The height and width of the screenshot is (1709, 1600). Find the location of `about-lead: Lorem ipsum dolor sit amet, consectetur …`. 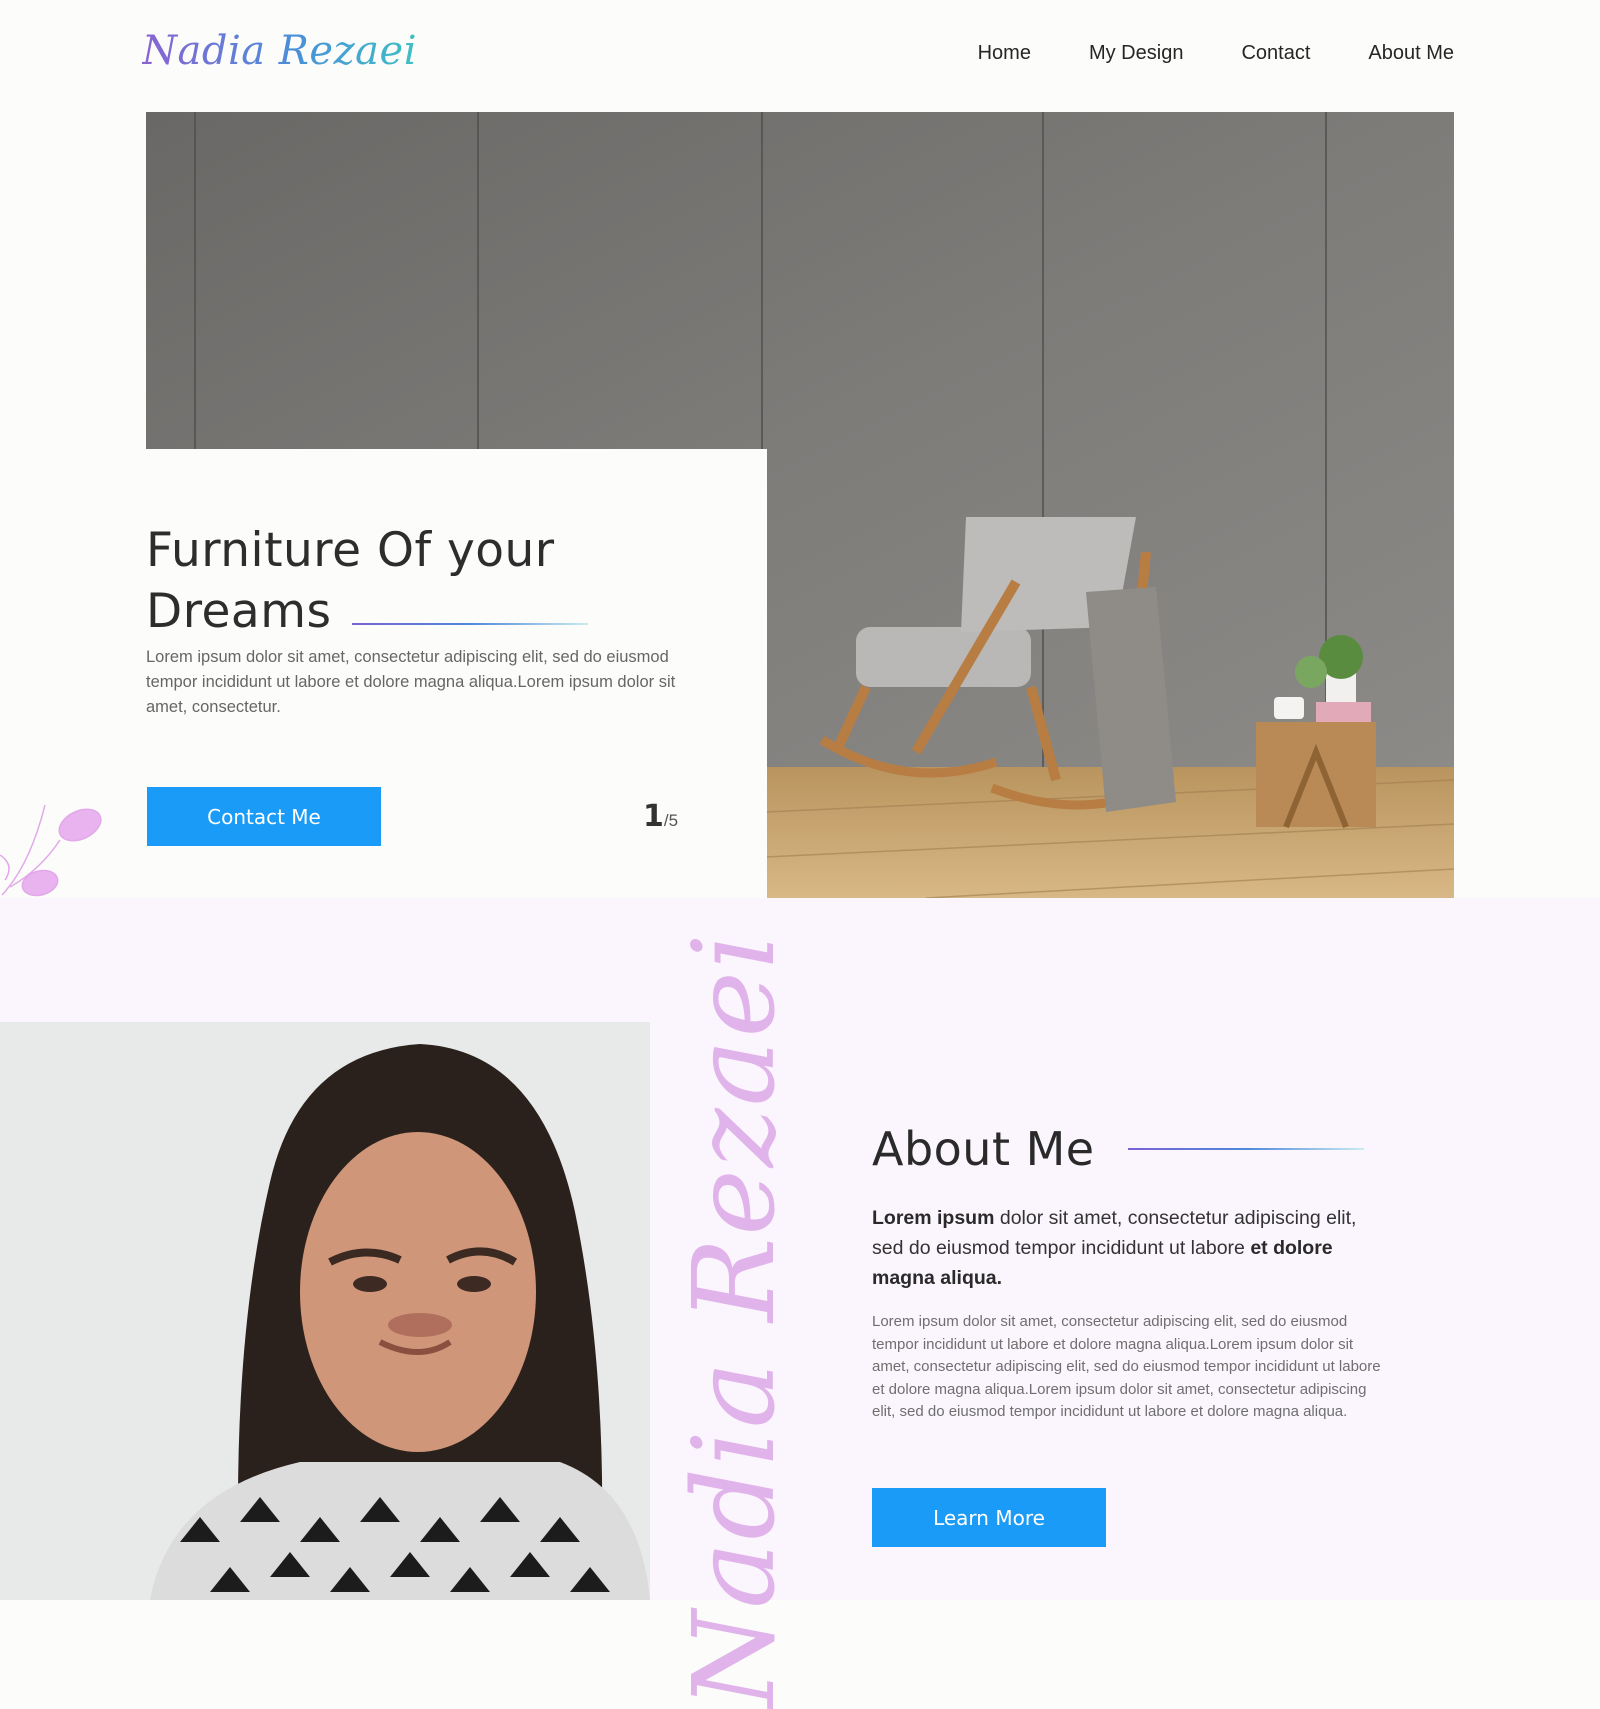

about-lead: Lorem ipsum dolor sit amet, consectetur … is located at coordinates (1132, 1248).